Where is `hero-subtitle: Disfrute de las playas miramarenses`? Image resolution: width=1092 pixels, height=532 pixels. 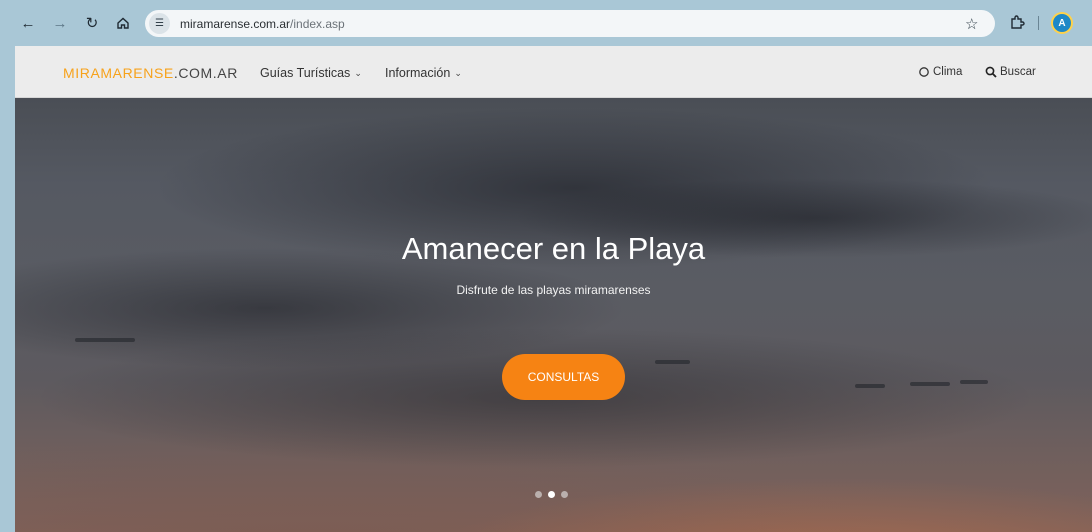 hero-subtitle: Disfrute de las playas miramarenses is located at coordinates (553, 290).